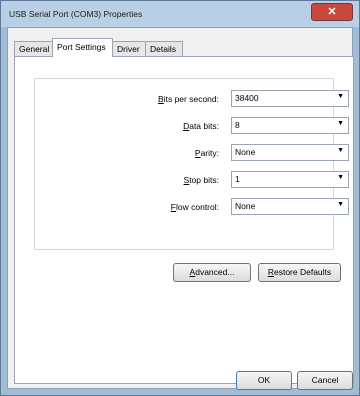 The image size is (360, 396). Describe the element at coordinates (159, 207) in the screenshot. I see `flow-control-label: Flow control:` at that location.